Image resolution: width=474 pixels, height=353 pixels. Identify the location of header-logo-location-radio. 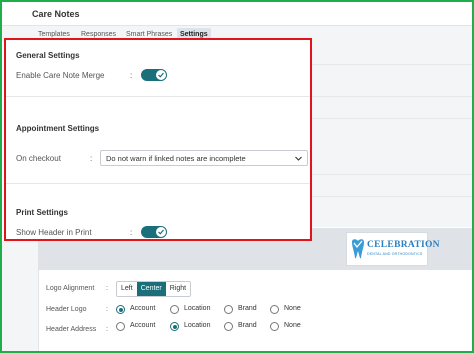
(174, 309).